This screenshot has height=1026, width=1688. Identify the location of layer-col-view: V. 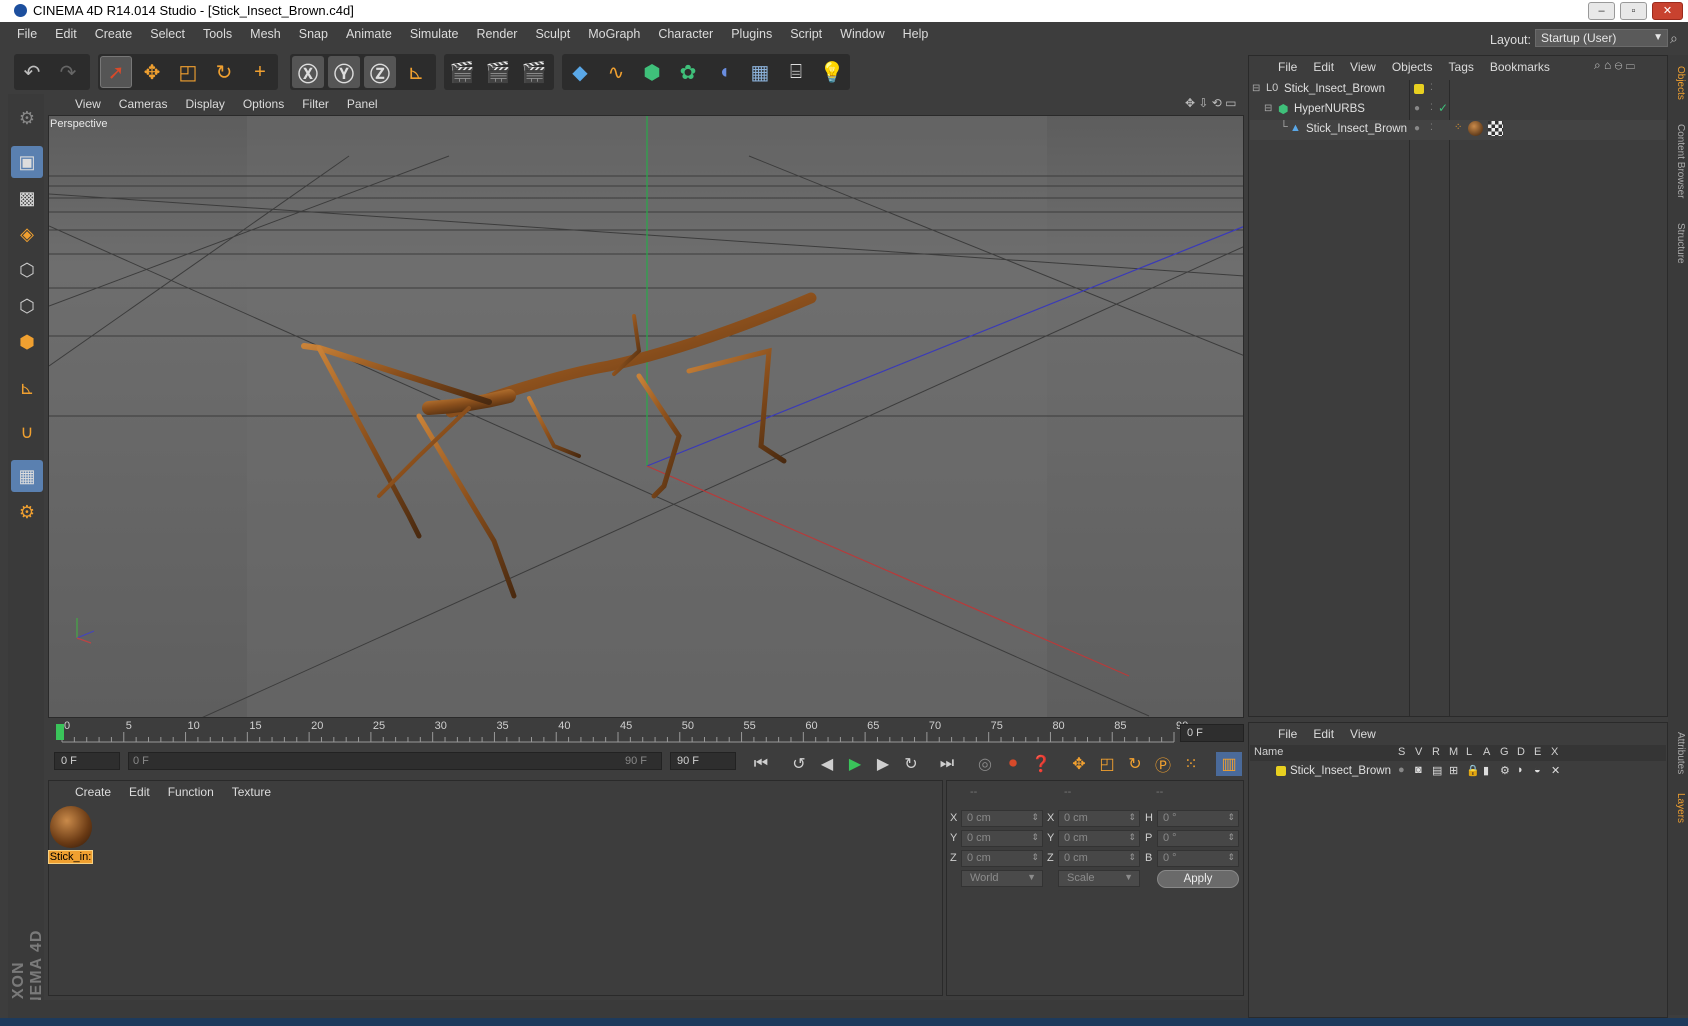
(1418, 752).